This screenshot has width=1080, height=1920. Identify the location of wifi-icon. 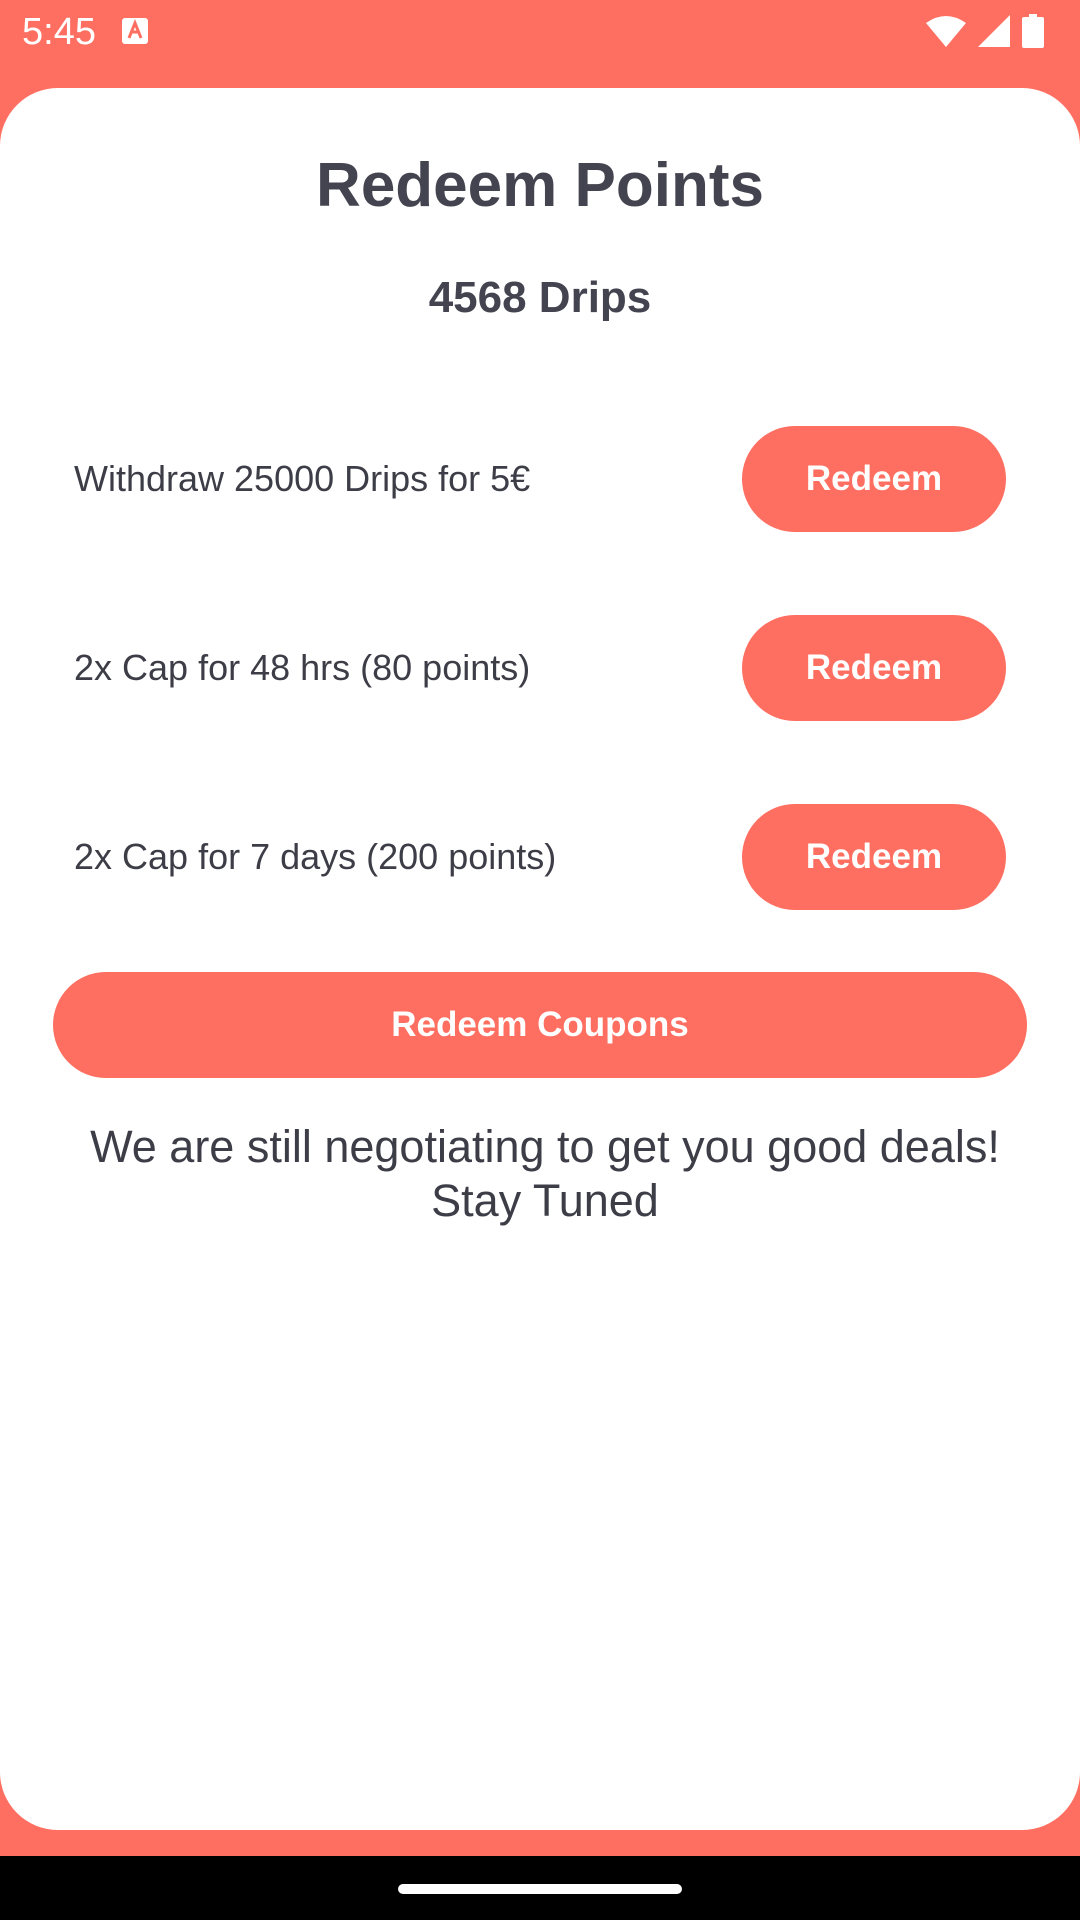
(946, 31).